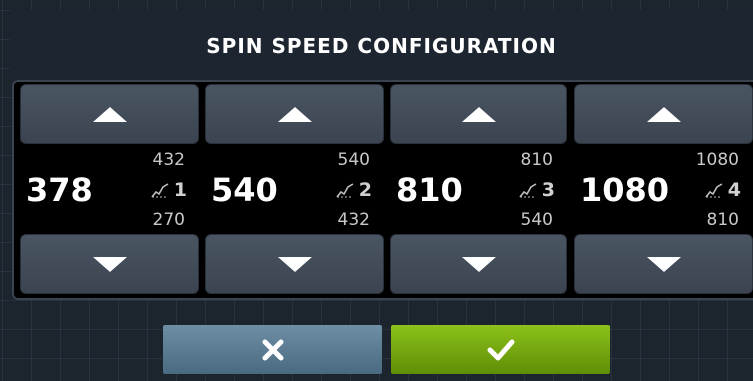  What do you see at coordinates (734, 190) in the screenshot?
I see `slot-number-4: 4` at bounding box center [734, 190].